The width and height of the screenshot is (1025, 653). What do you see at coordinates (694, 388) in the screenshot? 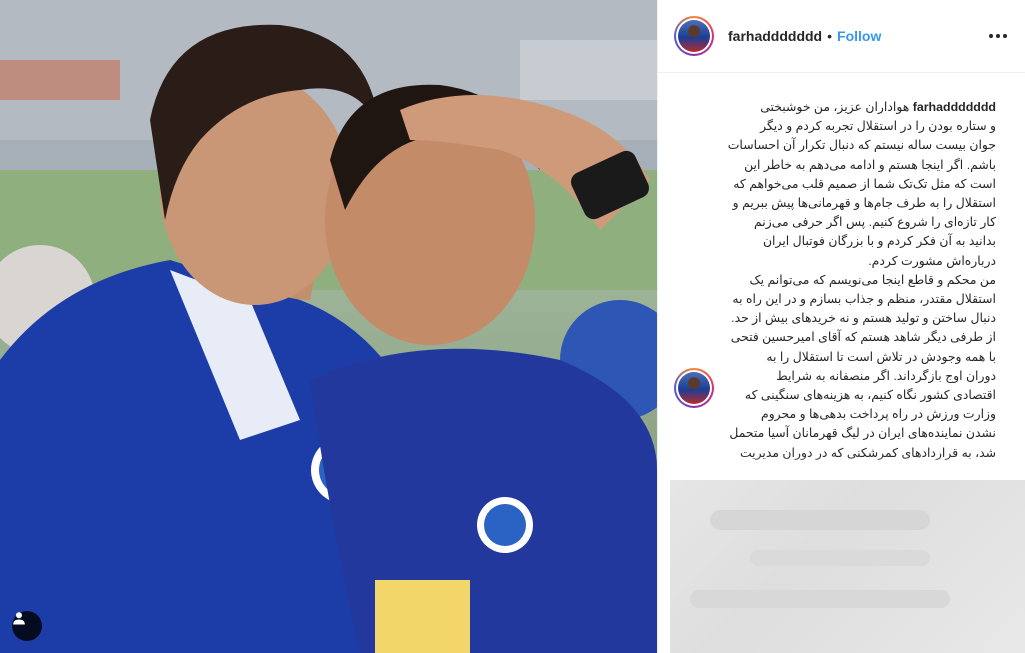
I see `caption-avatar` at bounding box center [694, 388].